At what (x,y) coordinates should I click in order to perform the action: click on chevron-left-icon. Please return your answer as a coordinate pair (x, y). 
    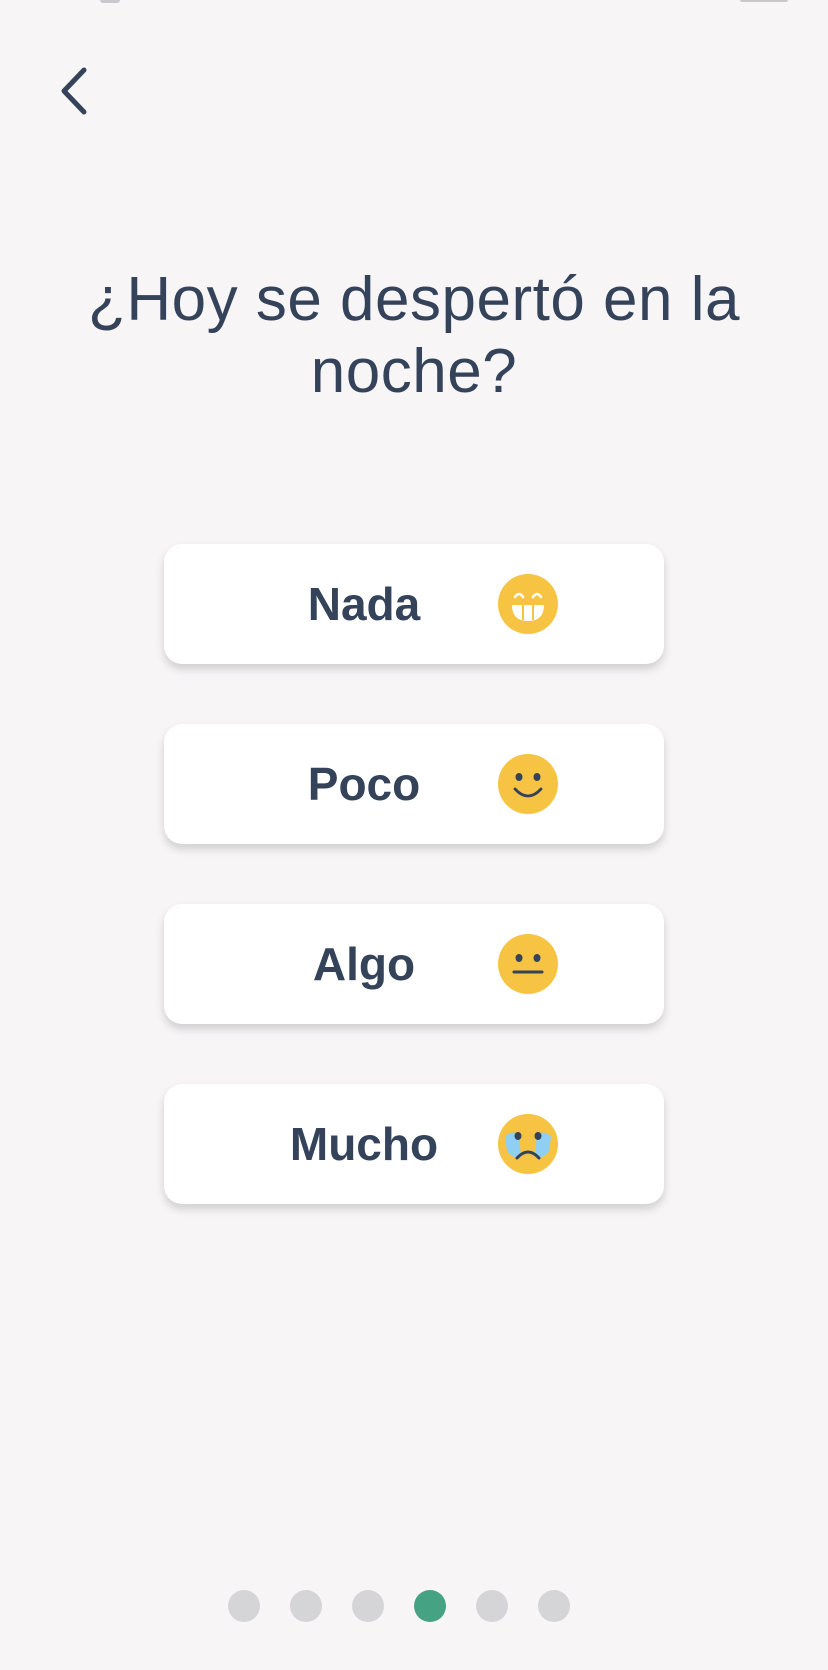
    Looking at the image, I should click on (74, 91).